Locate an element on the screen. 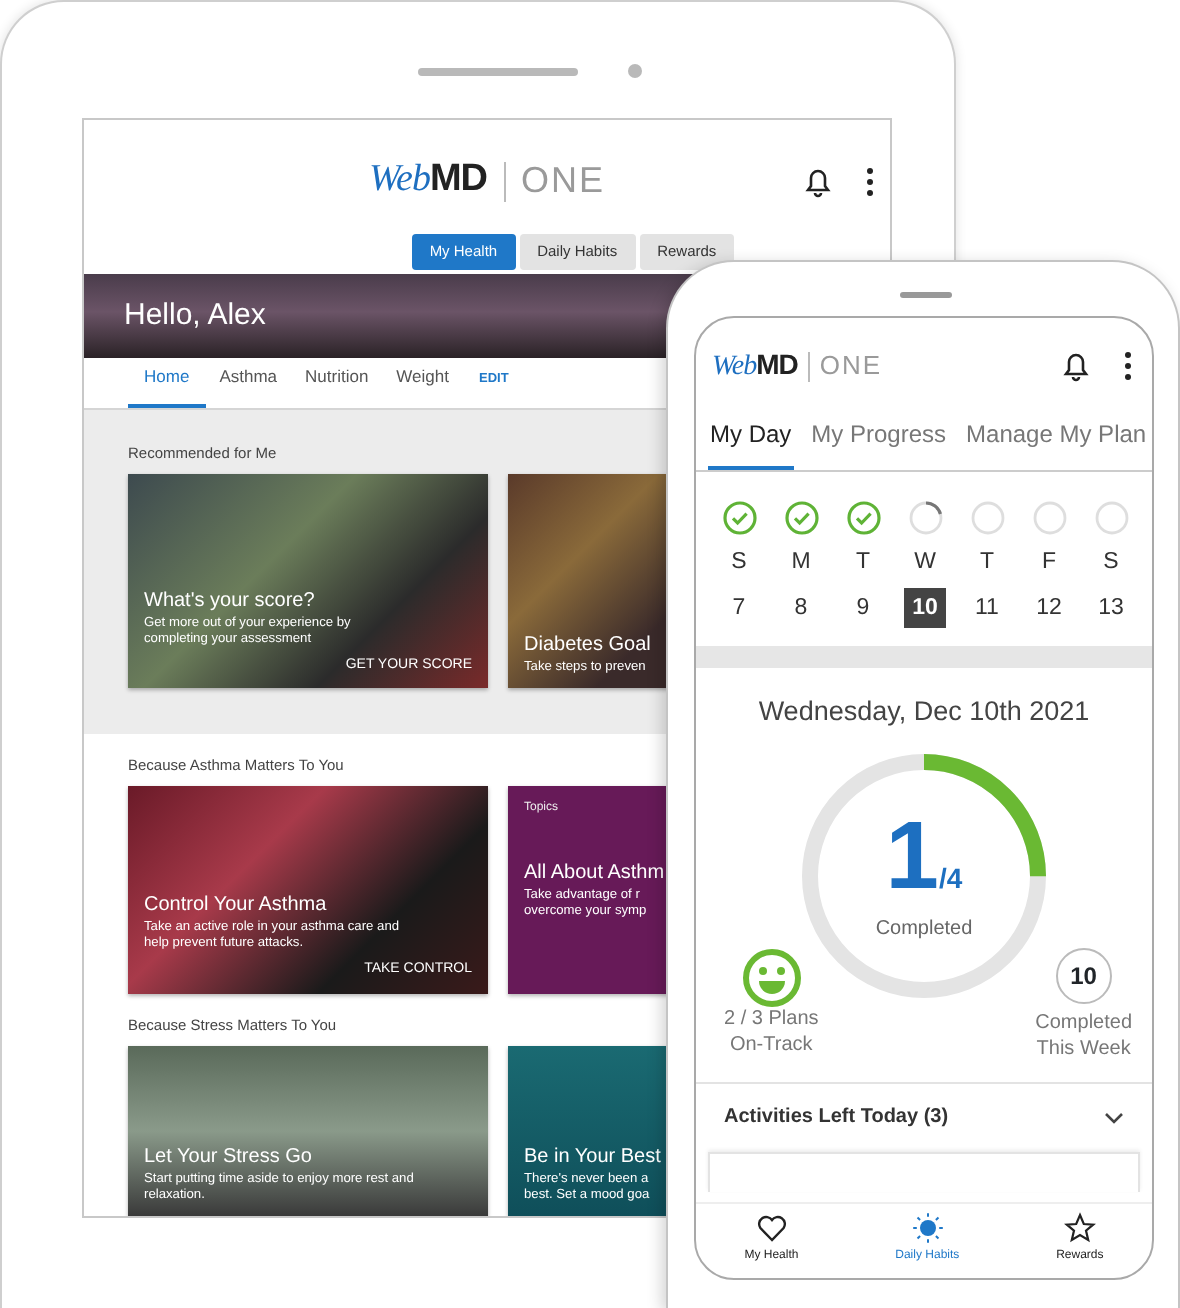  nav-tab: My Progress is located at coordinates (879, 443).